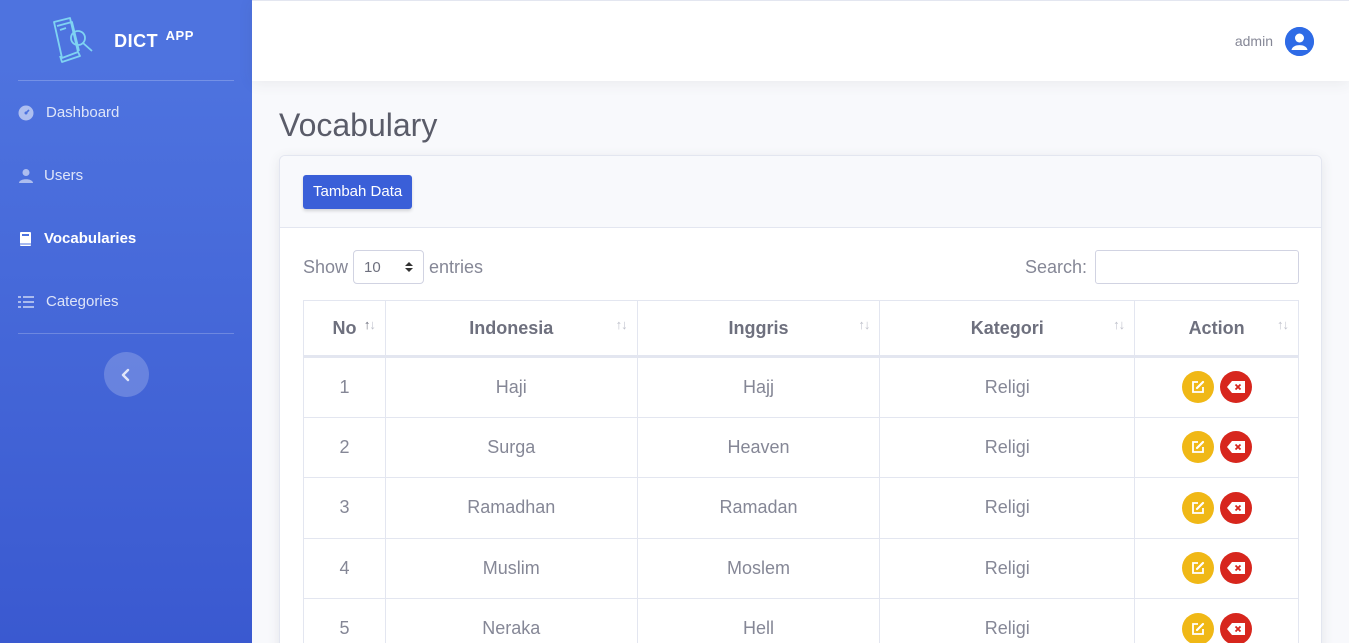 The width and height of the screenshot is (1349, 643). Describe the element at coordinates (1216, 329) in the screenshot. I see `column-header-action: Action ↑↓` at that location.